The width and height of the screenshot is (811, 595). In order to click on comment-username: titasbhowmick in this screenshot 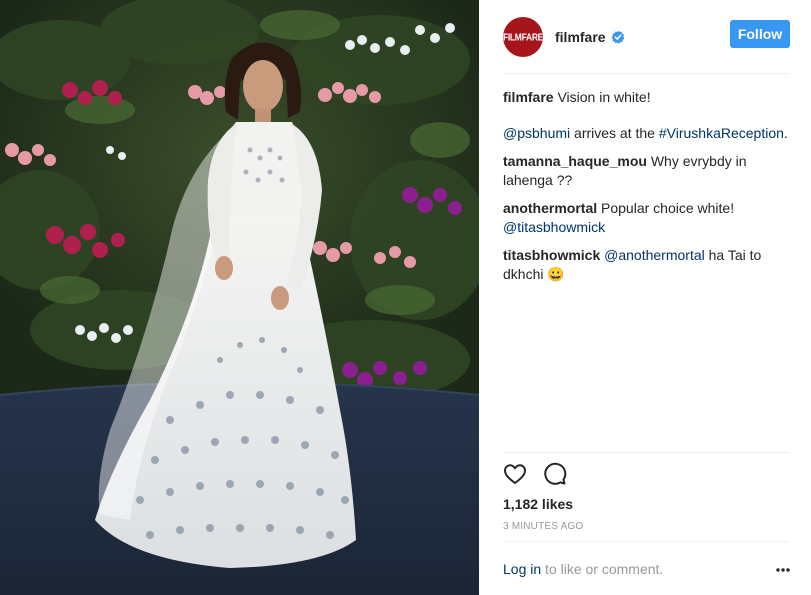, I will do `click(551, 255)`.